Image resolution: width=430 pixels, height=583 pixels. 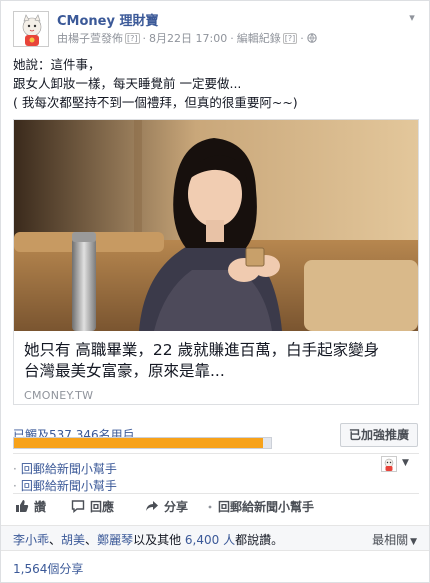 I want to click on comment-label: 回應, so click(x=102, y=507).